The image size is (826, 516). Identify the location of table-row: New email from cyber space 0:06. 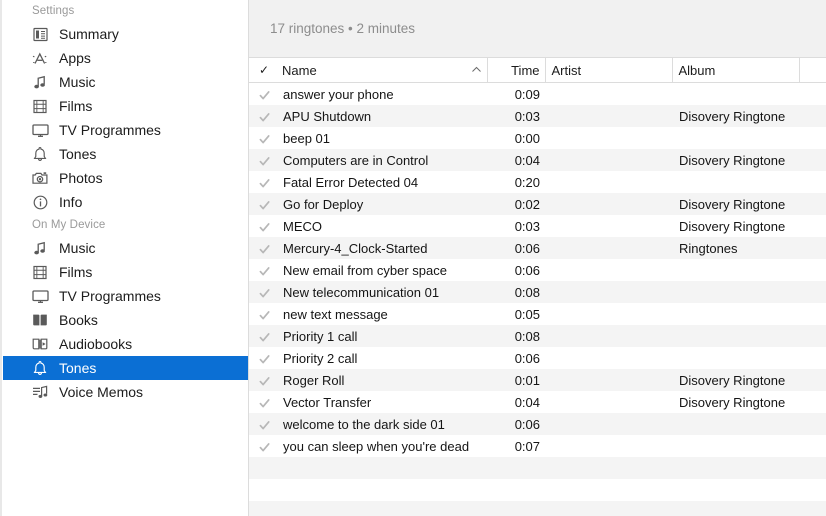
(537, 270).